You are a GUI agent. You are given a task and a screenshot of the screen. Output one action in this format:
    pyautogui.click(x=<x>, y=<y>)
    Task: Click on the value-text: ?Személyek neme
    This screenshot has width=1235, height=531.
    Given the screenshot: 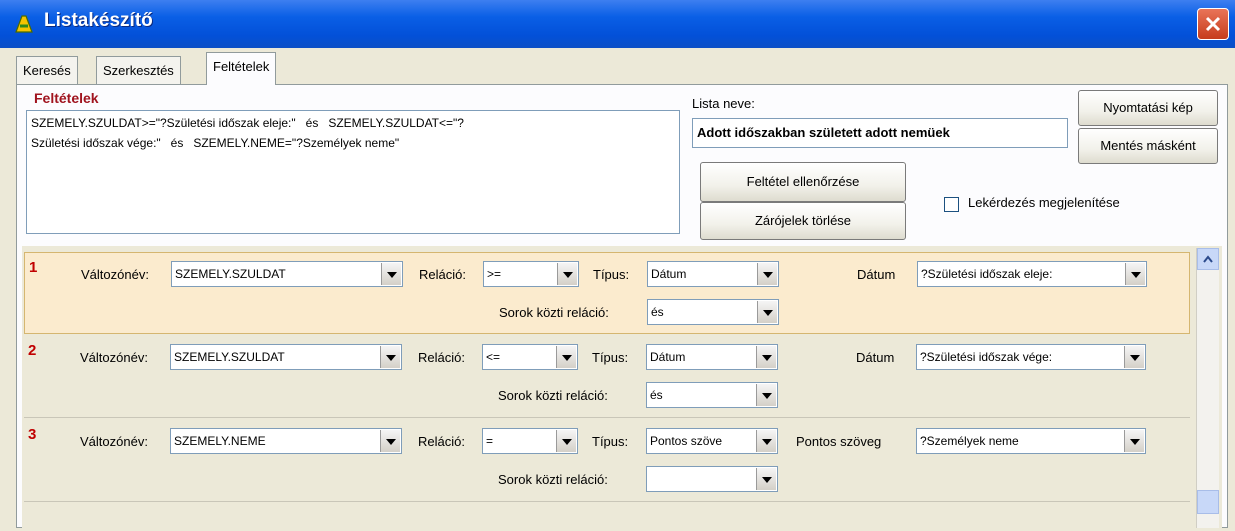 What is the action you would take?
    pyautogui.click(x=969, y=441)
    